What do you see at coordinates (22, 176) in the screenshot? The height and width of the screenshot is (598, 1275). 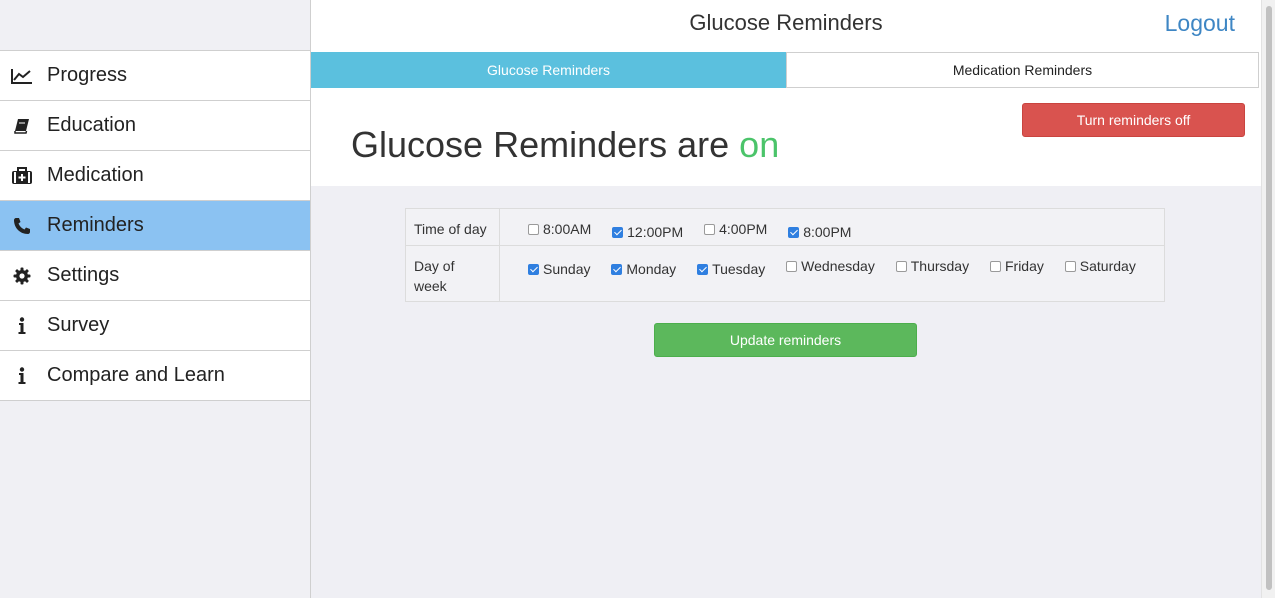 I see `medkit-icon` at bounding box center [22, 176].